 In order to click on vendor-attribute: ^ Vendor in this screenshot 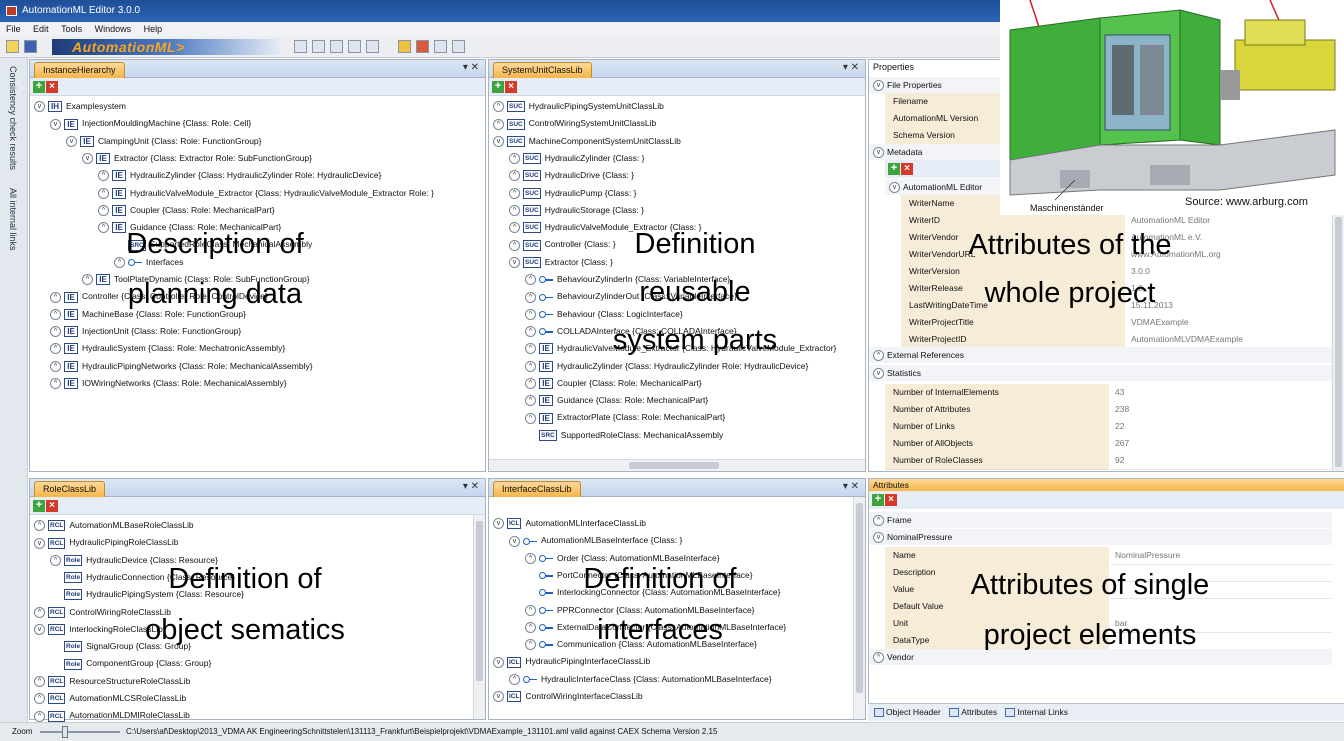, I will do `click(1100, 657)`.